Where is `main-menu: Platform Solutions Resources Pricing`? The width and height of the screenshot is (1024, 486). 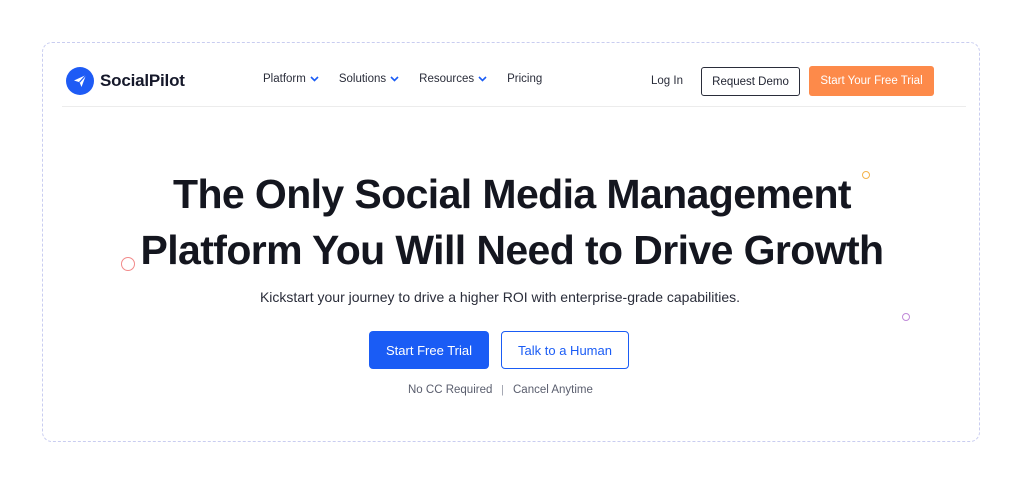 main-menu: Platform Solutions Resources Pricing is located at coordinates (412, 79).